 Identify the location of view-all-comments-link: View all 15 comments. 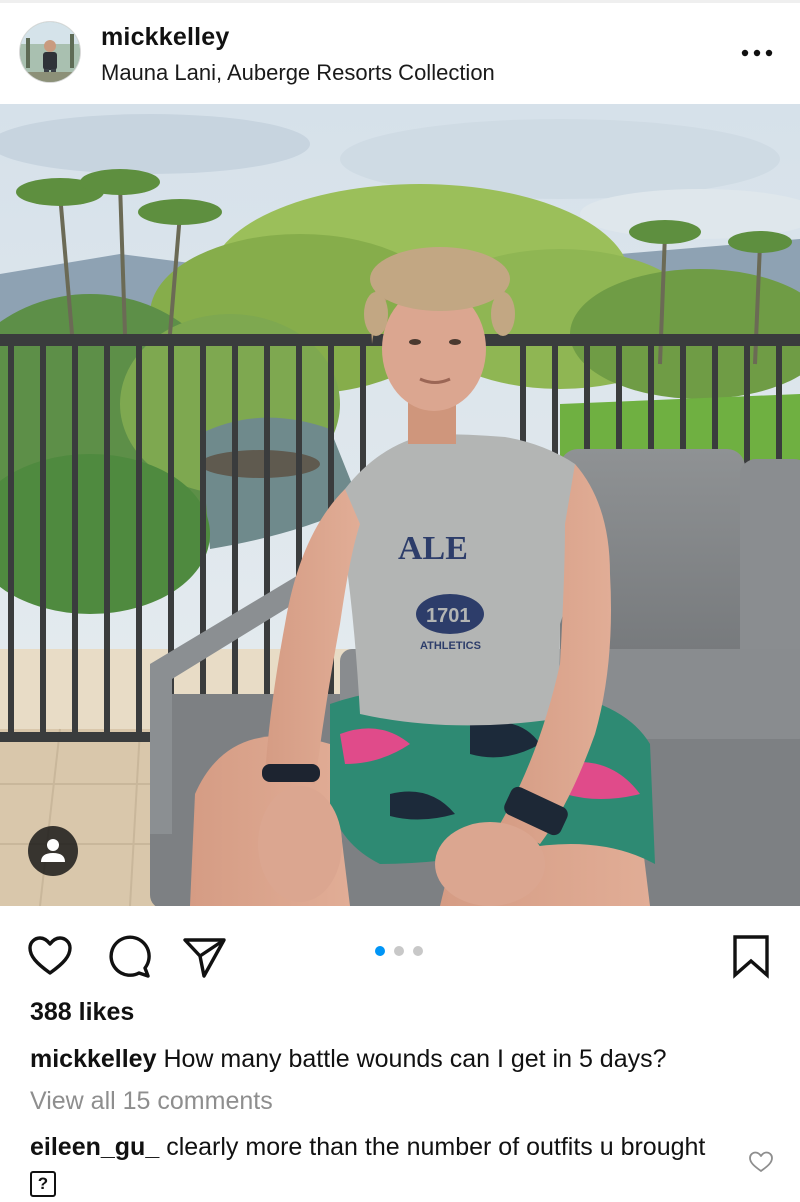
(151, 1101).